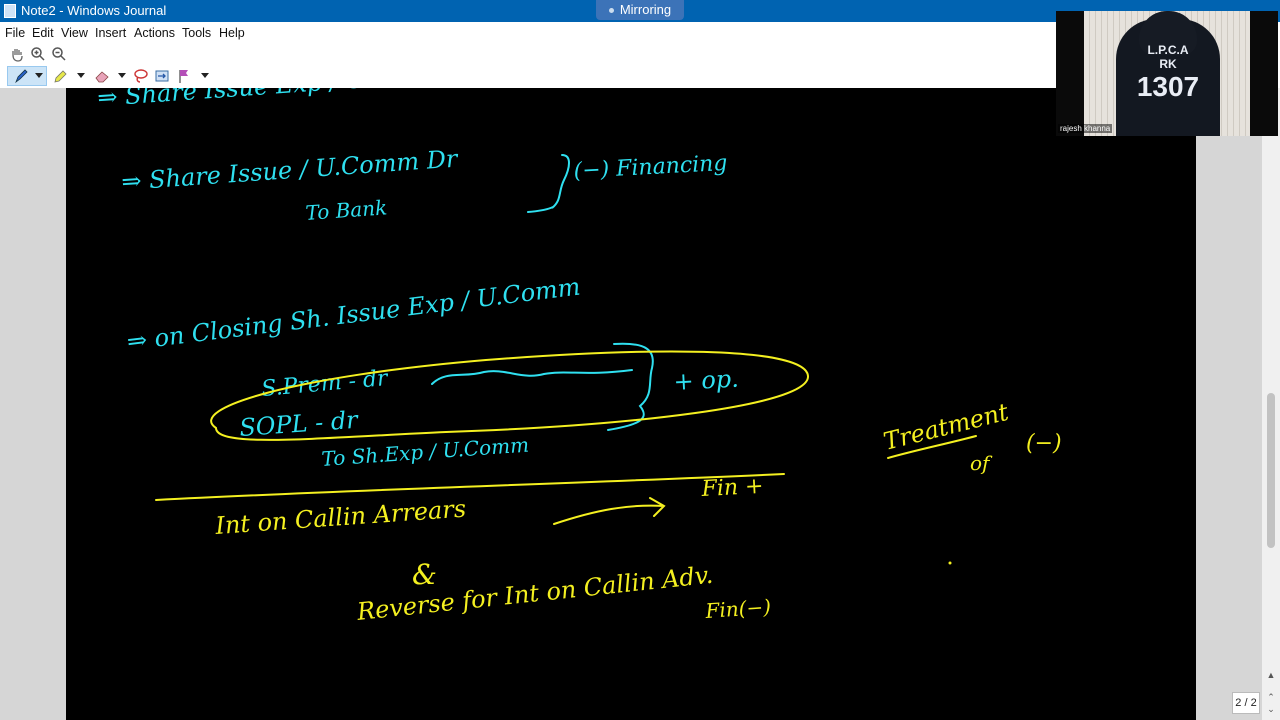 Image resolution: width=1280 pixels, height=720 pixels. Describe the element at coordinates (424, 574) in the screenshot. I see `note-line15: &` at that location.